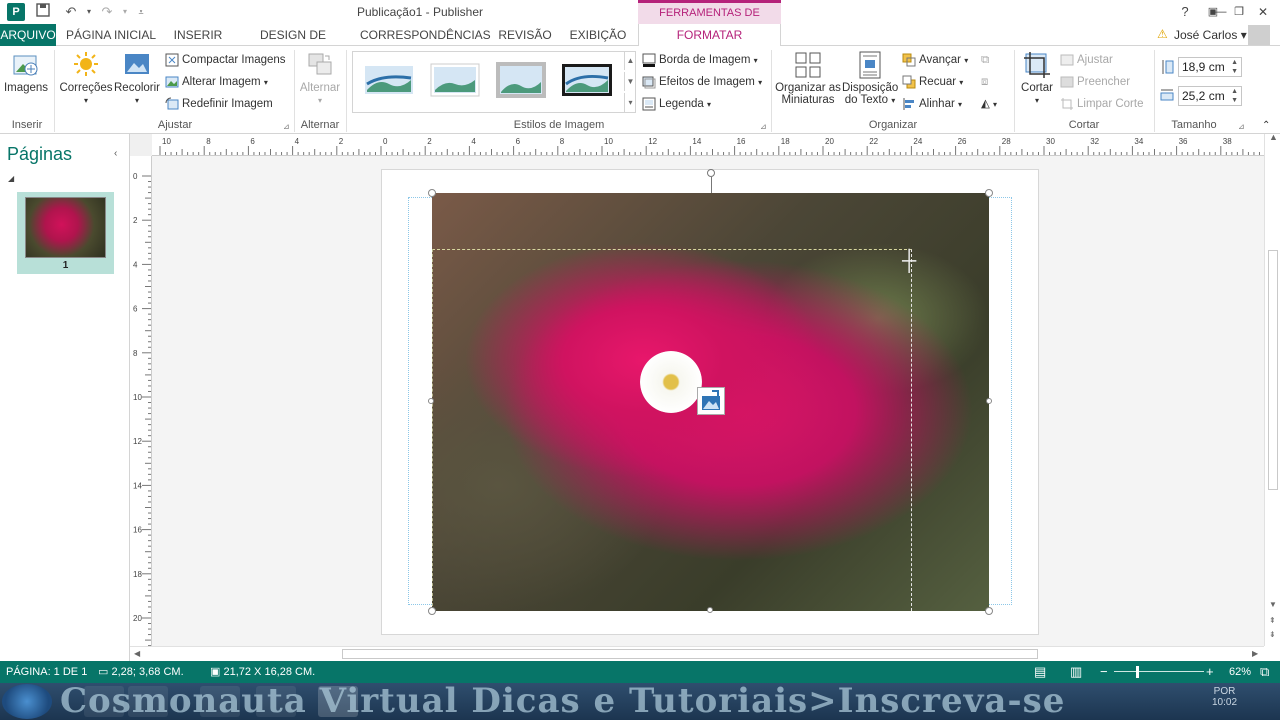 The image size is (1280, 720). What do you see at coordinates (649, 104) in the screenshot?
I see `caption-icon` at bounding box center [649, 104].